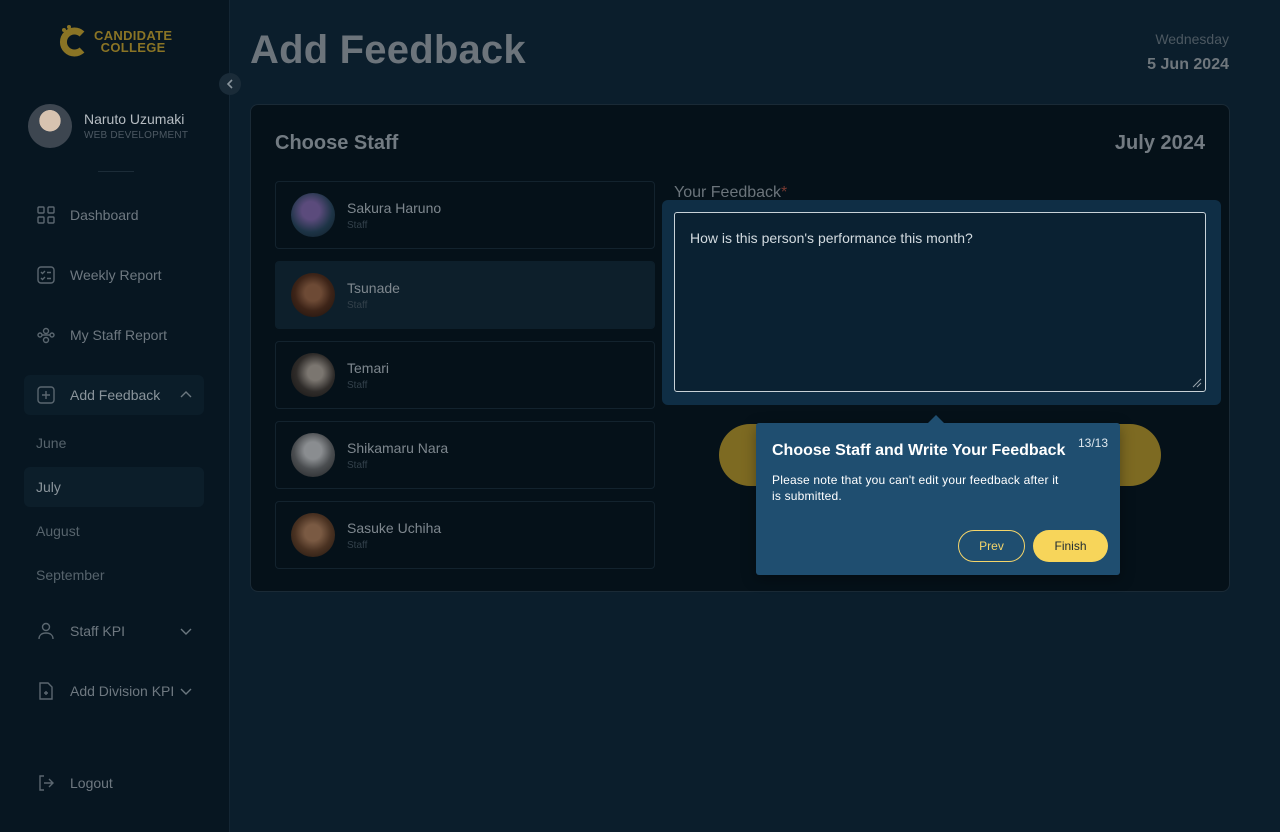 This screenshot has width=1280, height=832. What do you see at coordinates (465, 535) in the screenshot?
I see `staff-item-sasuke: Sasuke Uchiha Staff` at bounding box center [465, 535].